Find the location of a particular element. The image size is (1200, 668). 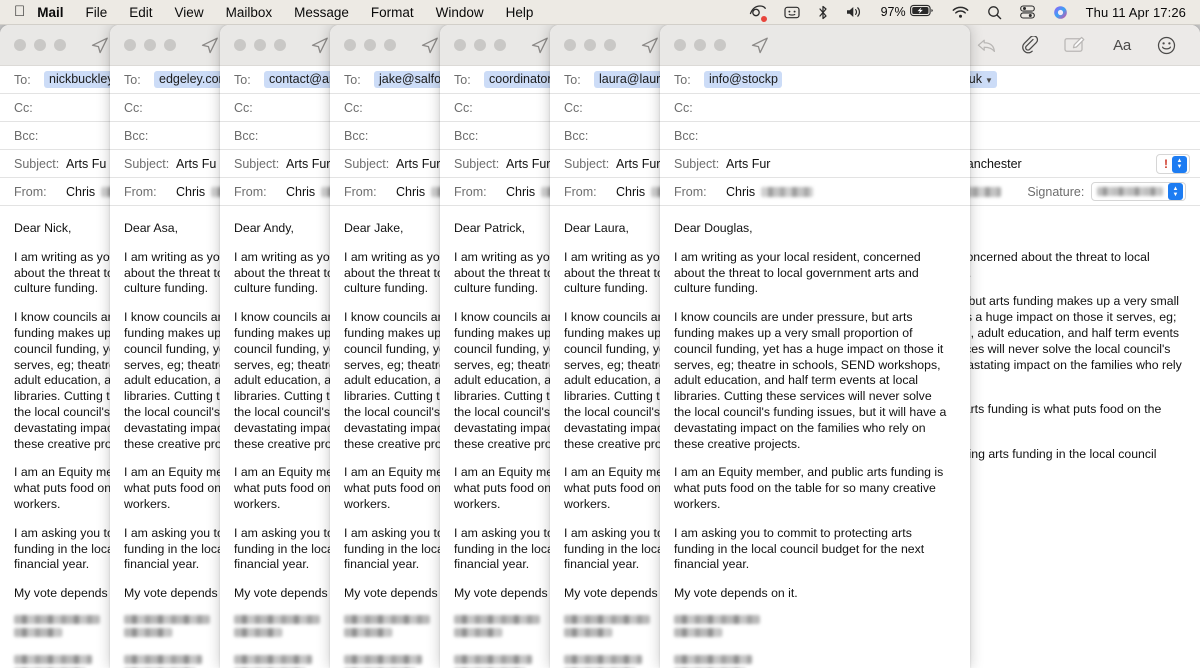

menu-item-edit: Edit is located at coordinates (140, 12).